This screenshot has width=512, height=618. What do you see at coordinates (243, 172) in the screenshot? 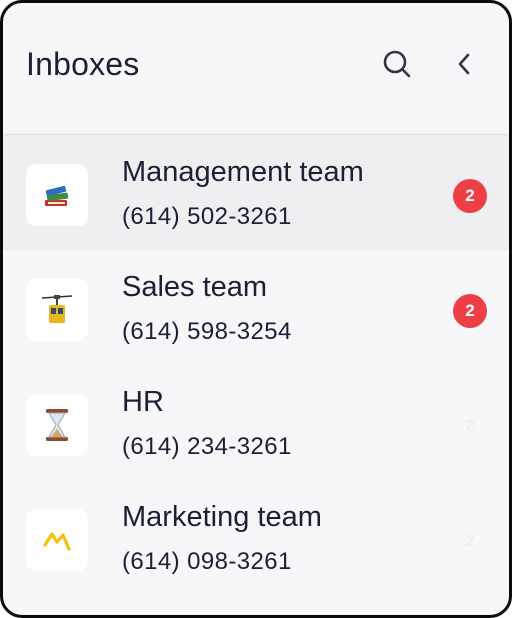
I see `inbox-name: Management team` at bounding box center [243, 172].